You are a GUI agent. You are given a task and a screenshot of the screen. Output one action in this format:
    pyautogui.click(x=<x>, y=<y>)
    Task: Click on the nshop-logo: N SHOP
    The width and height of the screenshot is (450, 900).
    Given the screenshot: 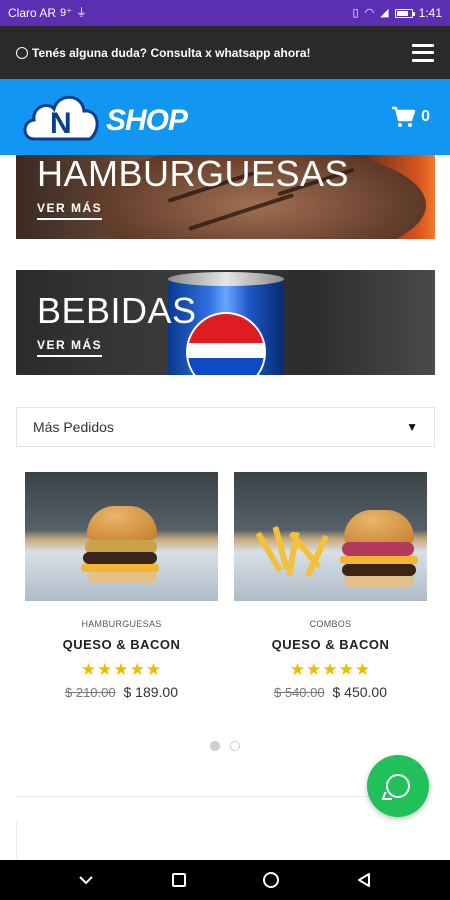 What is the action you would take?
    pyautogui.click(x=104, y=117)
    